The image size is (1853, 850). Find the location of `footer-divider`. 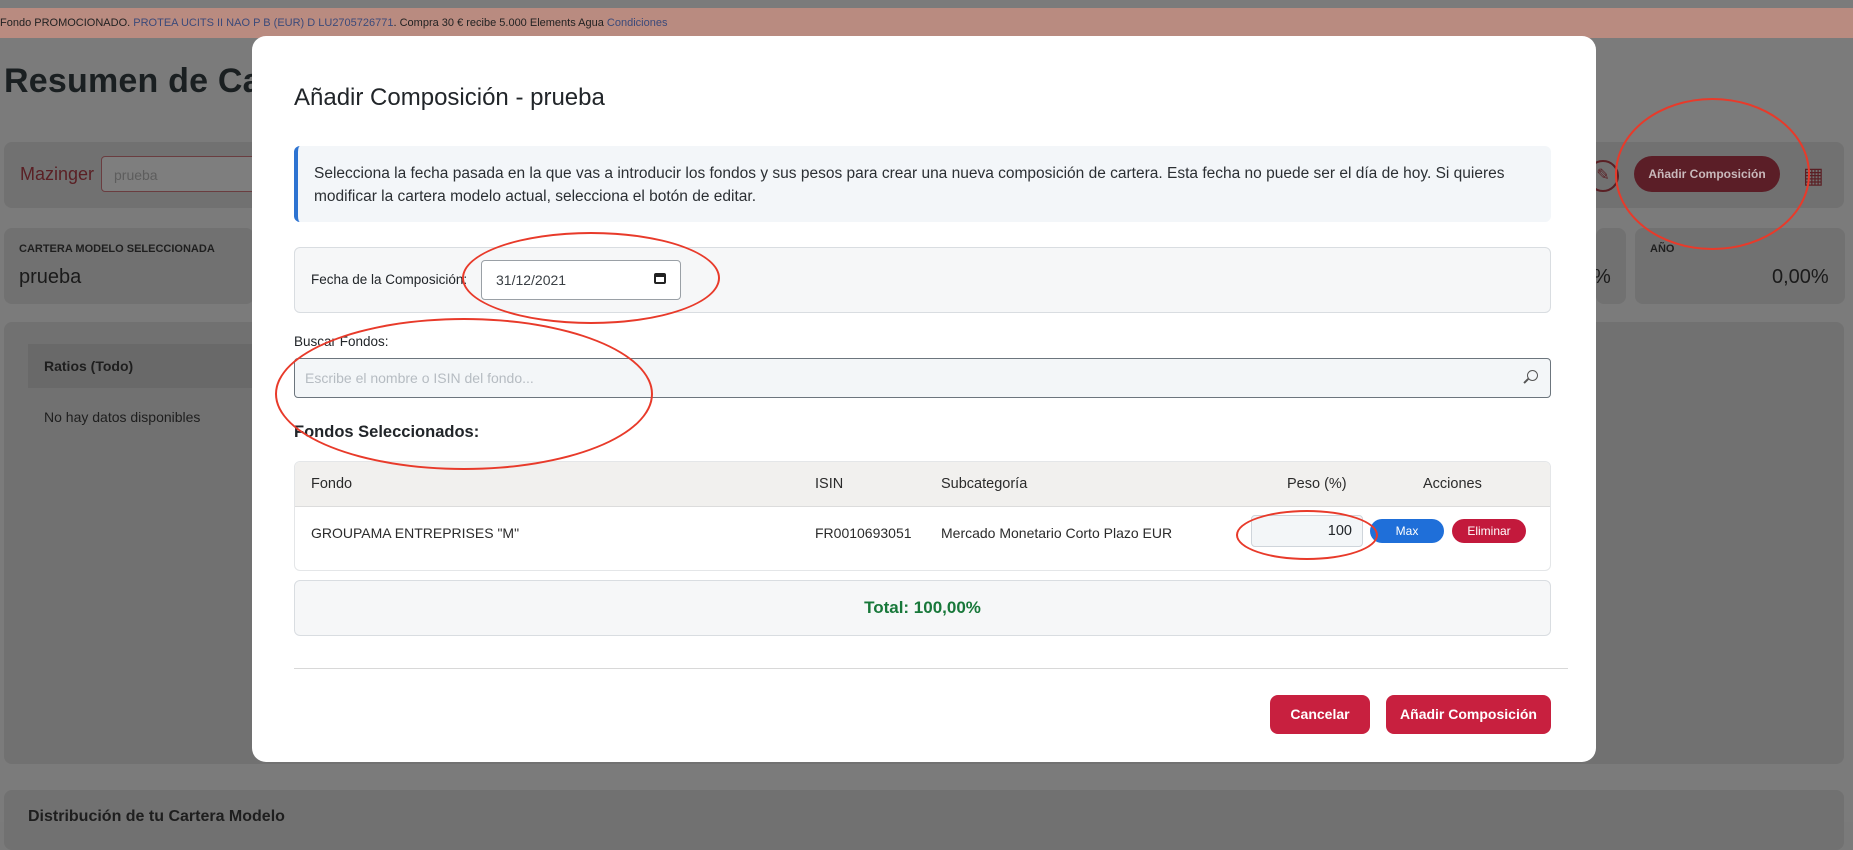

footer-divider is located at coordinates (931, 668).